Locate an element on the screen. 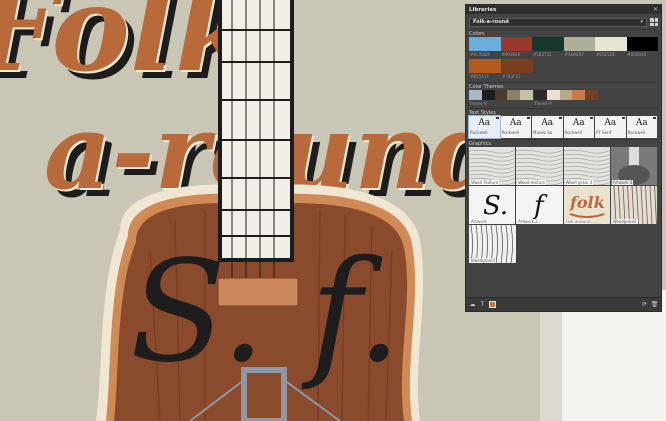 The height and width of the screenshot is (421, 666). graphic-tile: folk Folk-a-round is located at coordinates (586, 205).